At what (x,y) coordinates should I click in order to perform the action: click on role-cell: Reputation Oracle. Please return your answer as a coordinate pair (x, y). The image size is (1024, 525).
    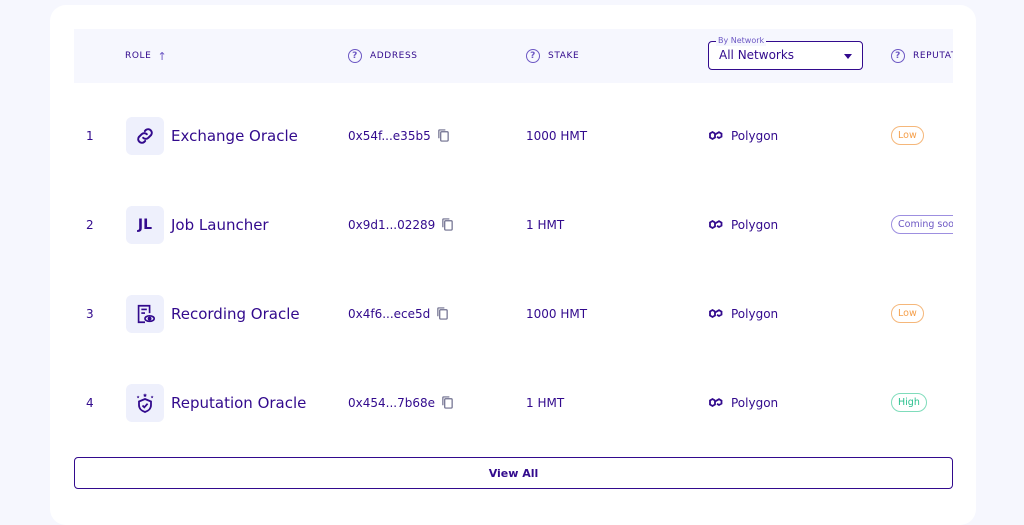
    Looking at the image, I should click on (216, 402).